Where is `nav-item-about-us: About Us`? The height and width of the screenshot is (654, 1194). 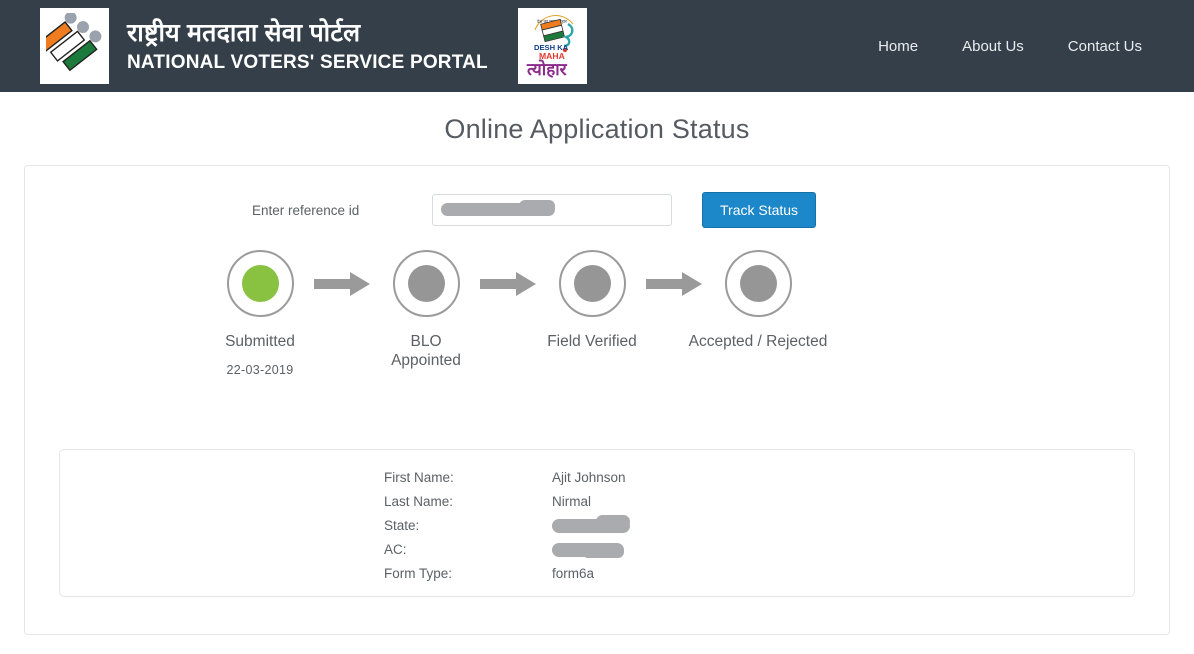 nav-item-about-us: About Us is located at coordinates (993, 46).